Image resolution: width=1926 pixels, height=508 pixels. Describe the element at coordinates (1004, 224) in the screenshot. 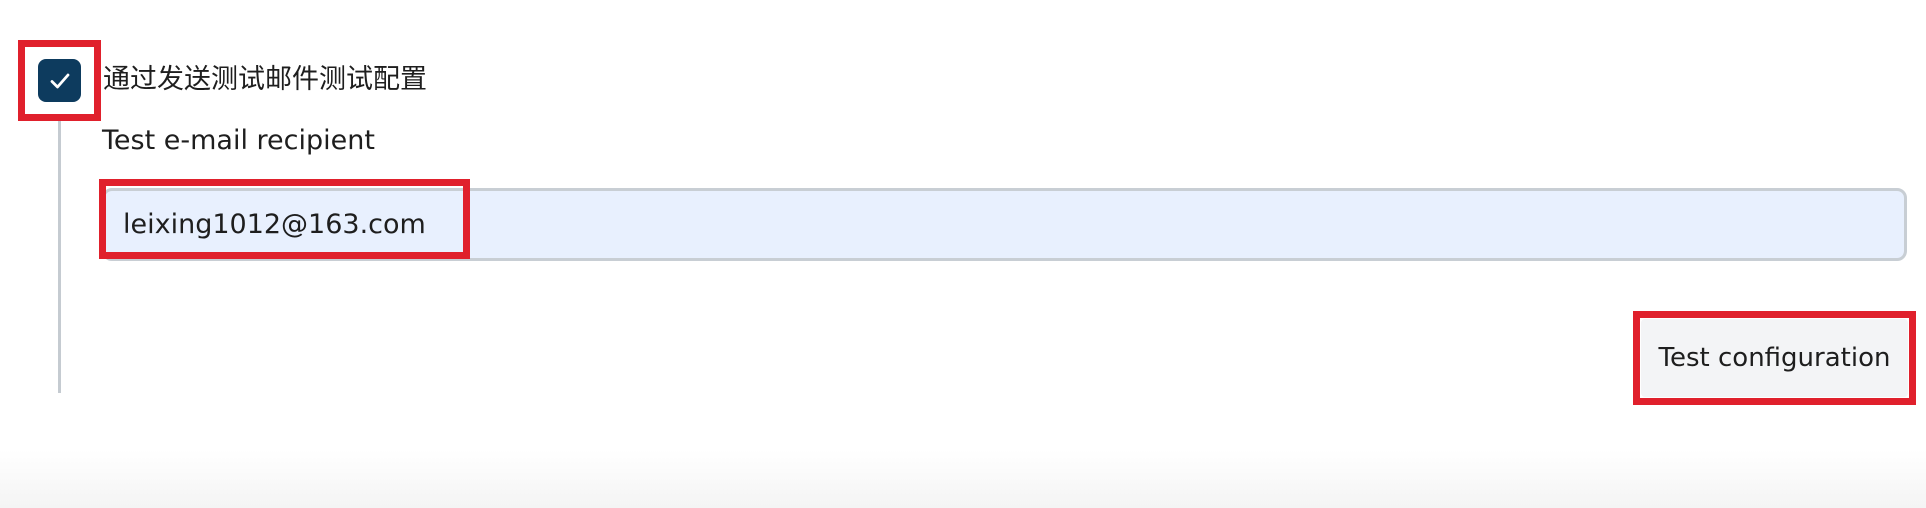

I see `test-recipient-input` at that location.